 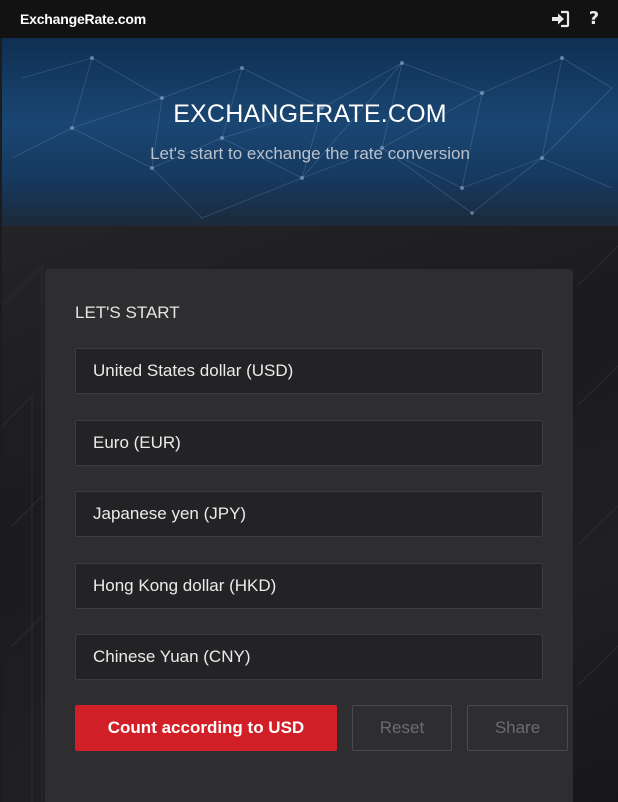 I want to click on currency-field-eur: Euro (EUR), so click(x=309, y=443).